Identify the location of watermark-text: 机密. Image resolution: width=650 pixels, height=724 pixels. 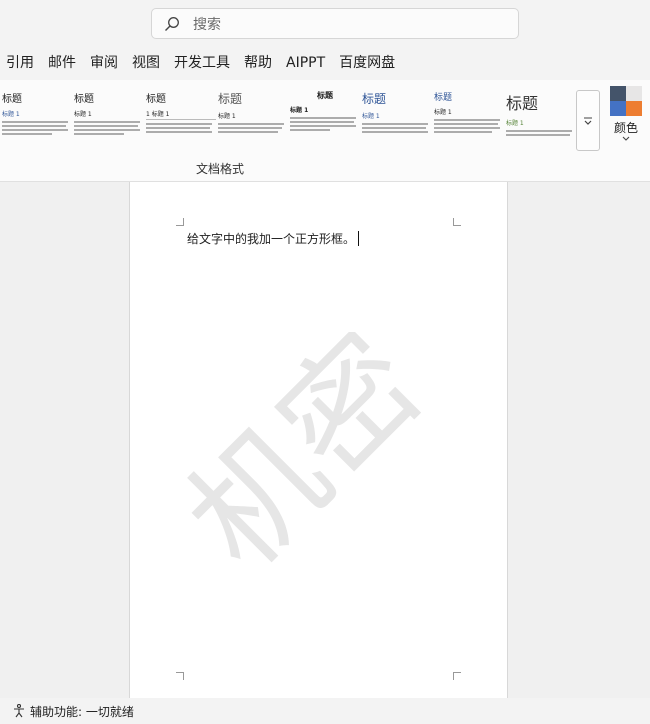
(315, 462).